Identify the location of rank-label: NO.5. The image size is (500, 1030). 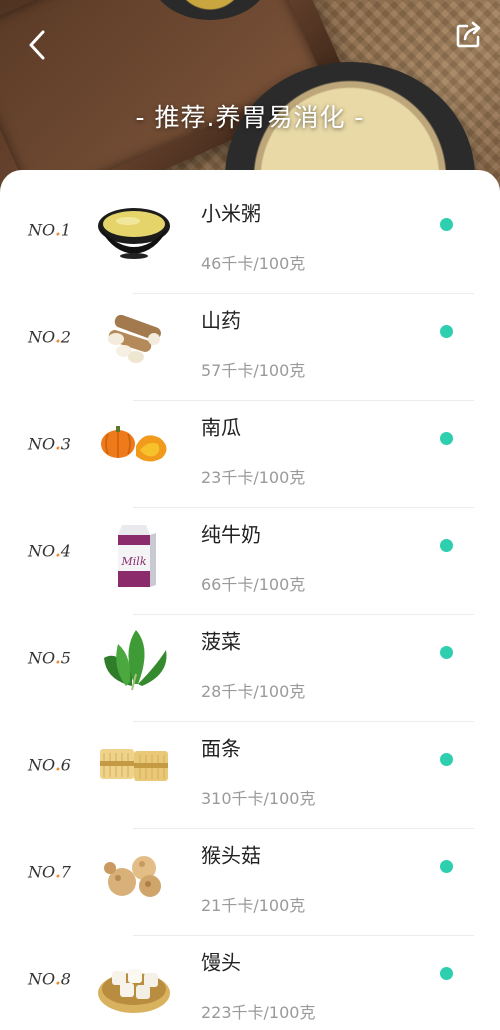
(49, 658).